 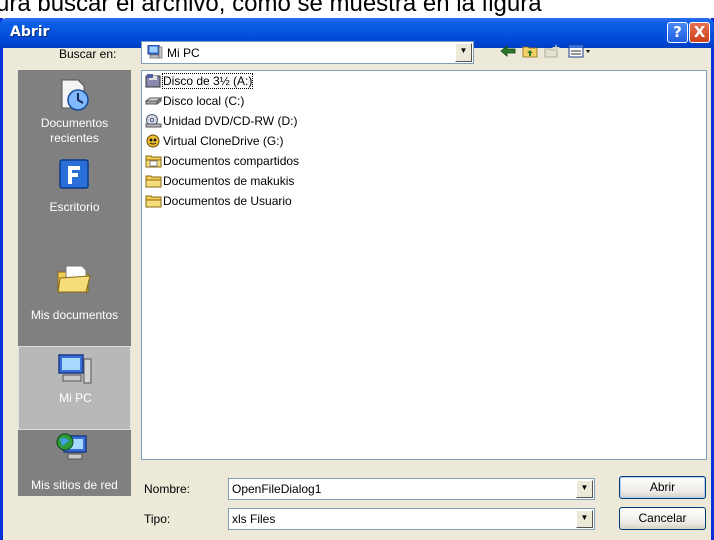 What do you see at coordinates (167, 489) in the screenshot?
I see `filename-label: Nombre:` at bounding box center [167, 489].